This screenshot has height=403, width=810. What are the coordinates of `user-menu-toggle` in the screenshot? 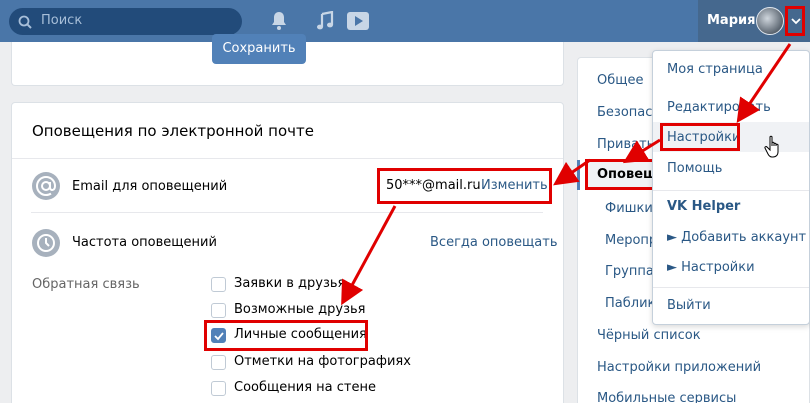 It's located at (795, 21).